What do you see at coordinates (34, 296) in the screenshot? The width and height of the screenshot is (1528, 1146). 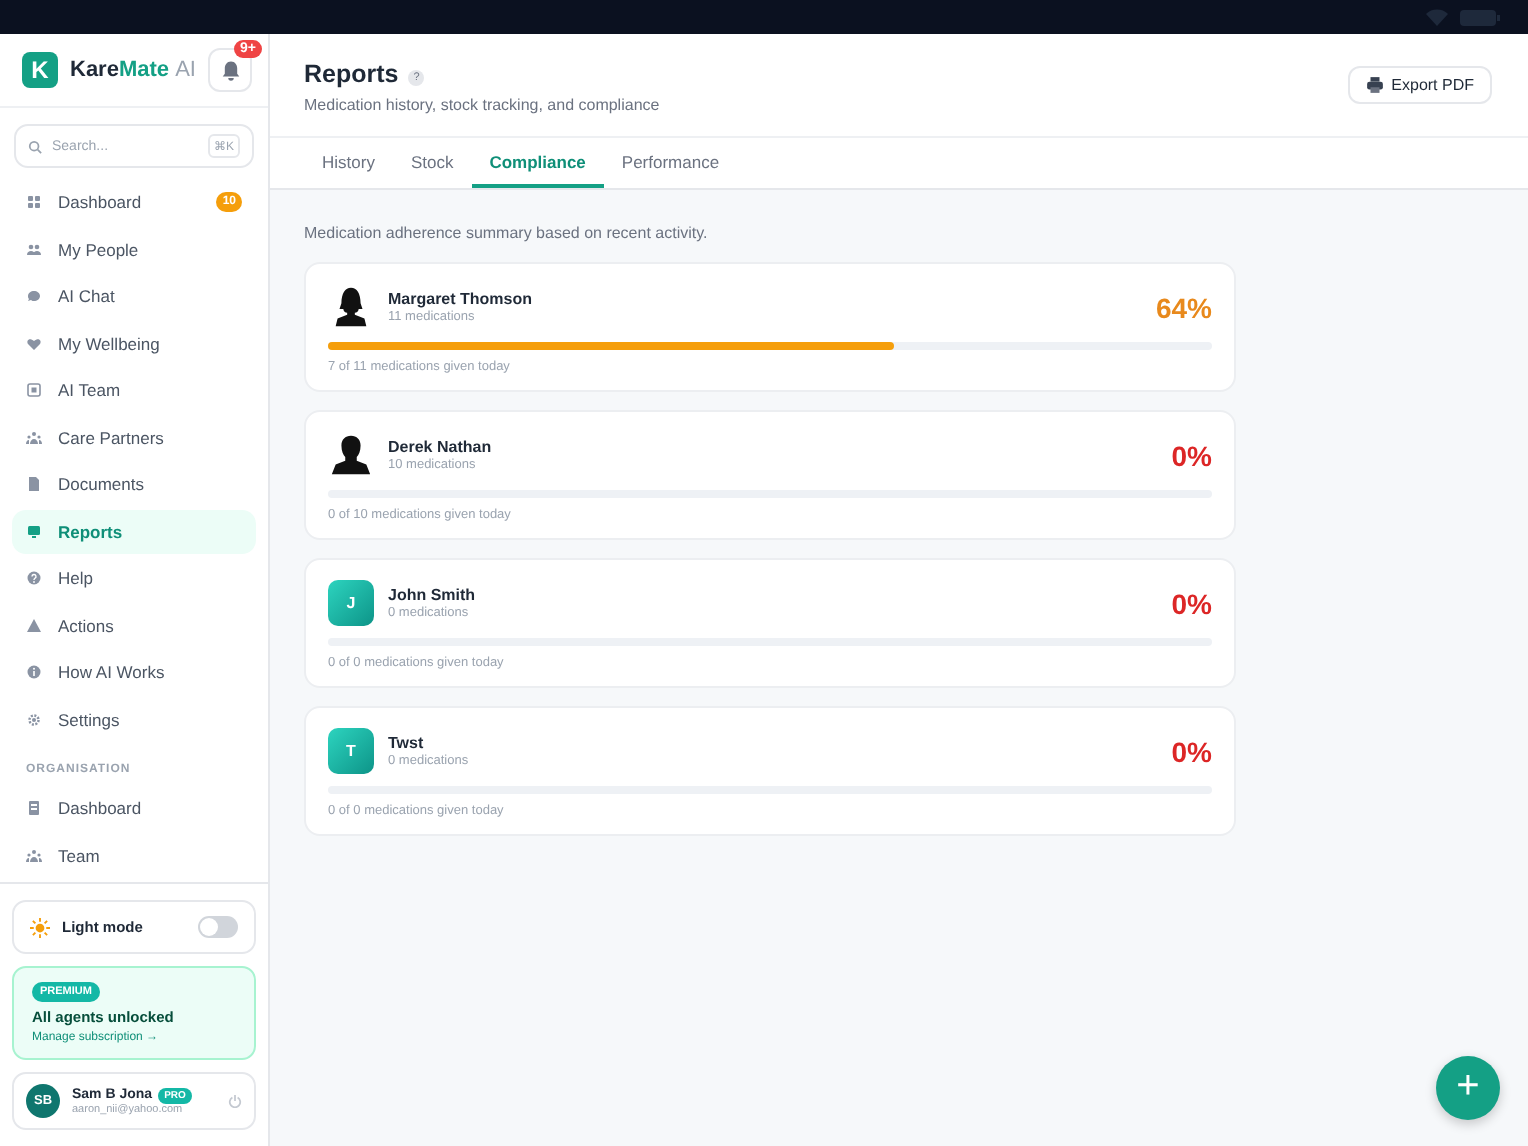 I see `chat-bubble-icon` at bounding box center [34, 296].